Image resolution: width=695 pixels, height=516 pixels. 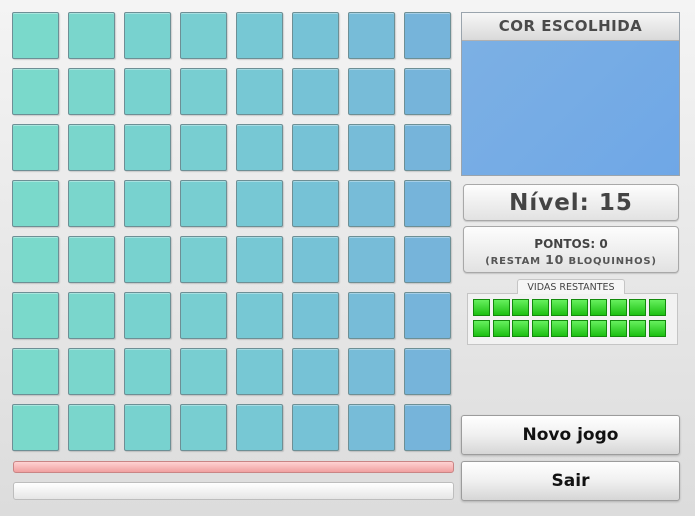 What do you see at coordinates (555, 259) in the screenshot?
I see `remaining-count: 10` at bounding box center [555, 259].